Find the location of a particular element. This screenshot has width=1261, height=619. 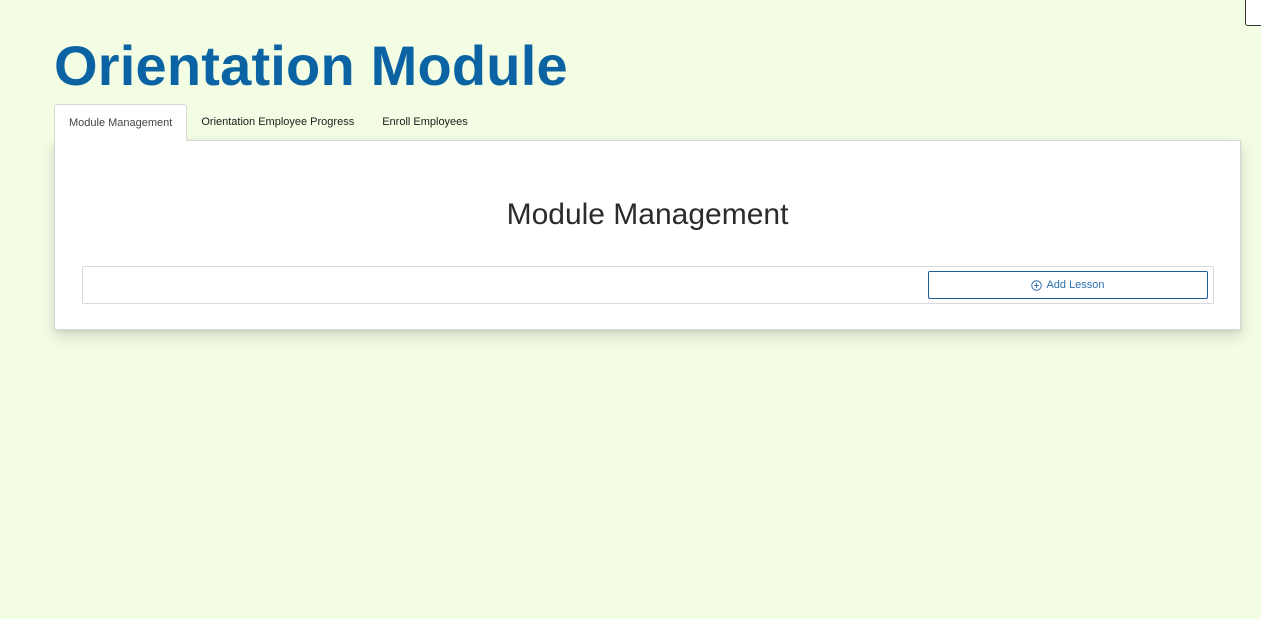

tab-module-management: Module Management is located at coordinates (121, 122).